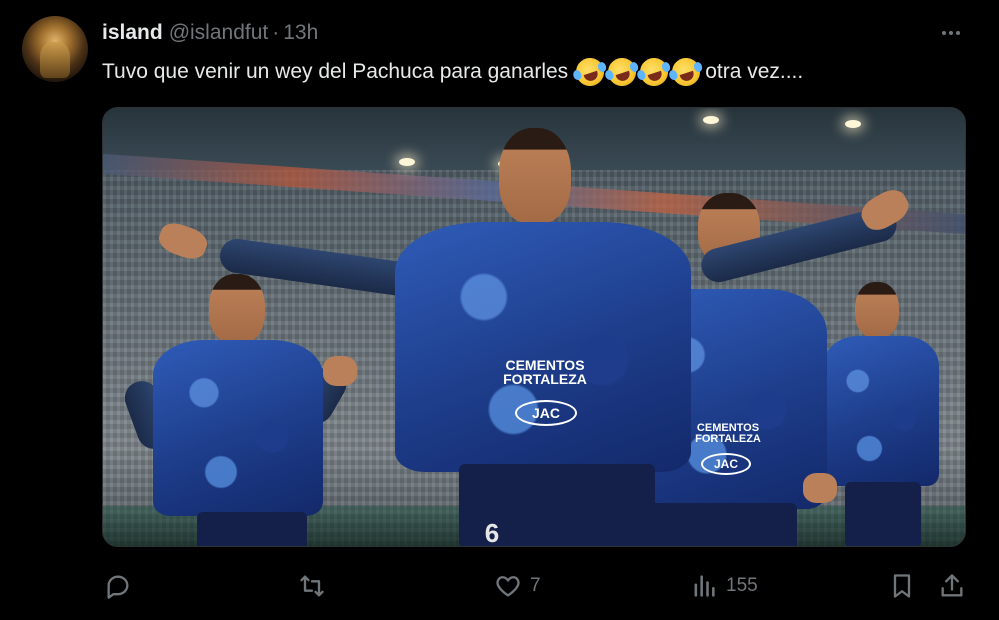  I want to click on like-count: 7, so click(535, 585).